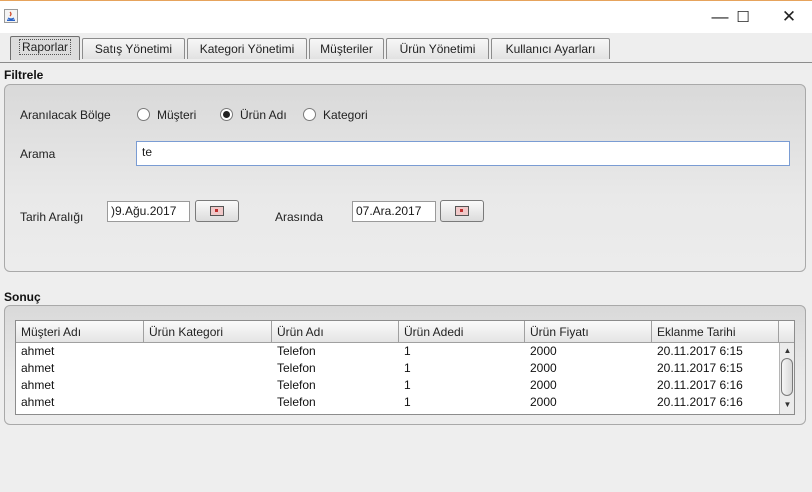 The height and width of the screenshot is (492, 812). I want to click on column-header-urun-fiyati: Ürün Fiyatı, so click(588, 332).